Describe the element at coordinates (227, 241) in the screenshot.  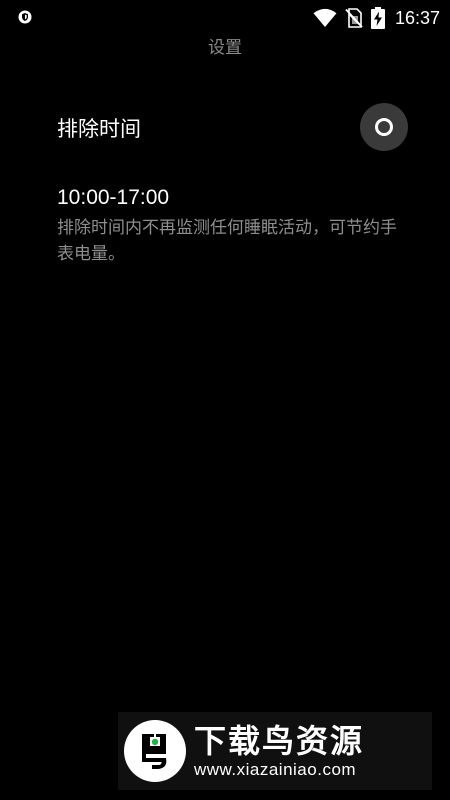
I see `setting-description: 排除时间内不再监测任何睡眠活动，可节约手表电量。` at that location.